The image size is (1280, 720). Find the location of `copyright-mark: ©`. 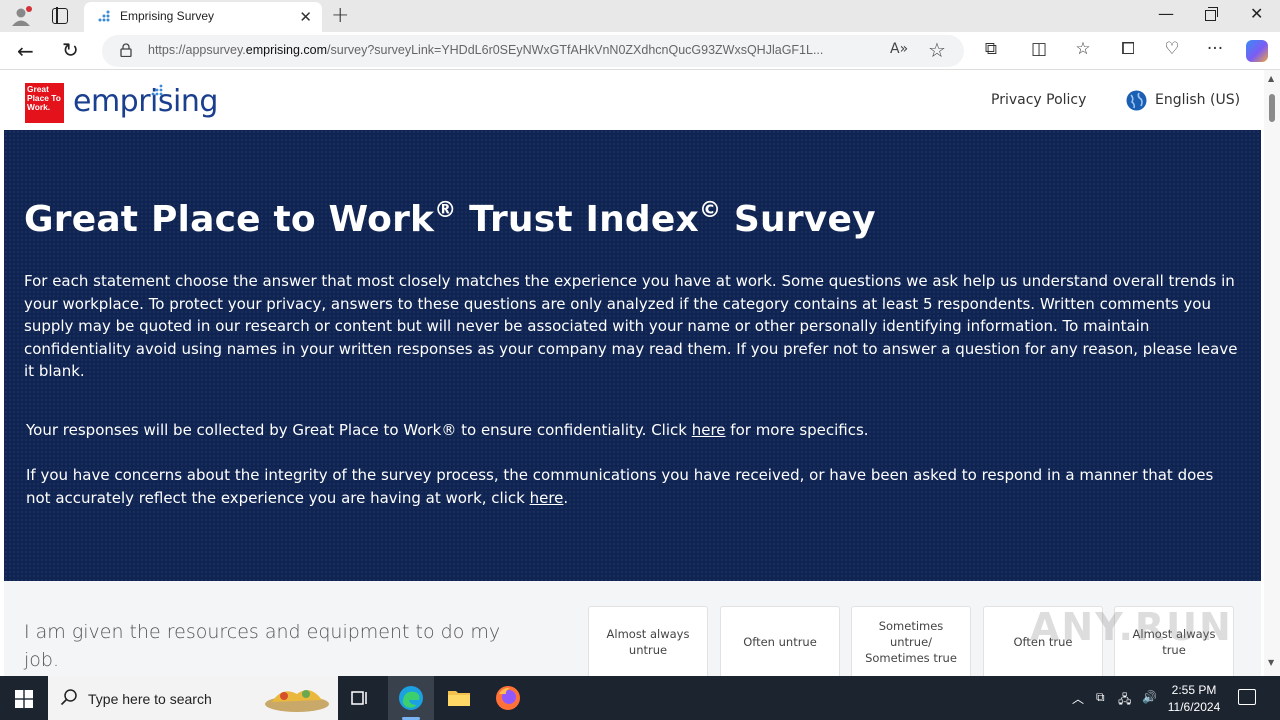

copyright-mark: © is located at coordinates (710, 210).